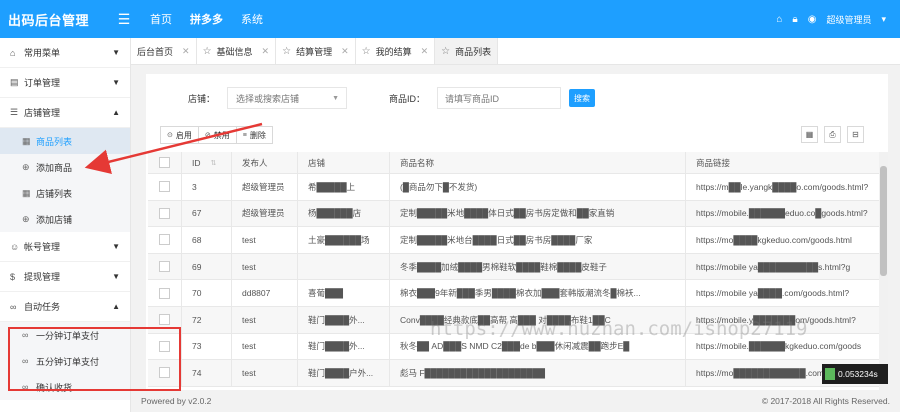  I want to click on sidebar-item-accounts: ☺ 帐号管理 ▼, so click(65, 247).